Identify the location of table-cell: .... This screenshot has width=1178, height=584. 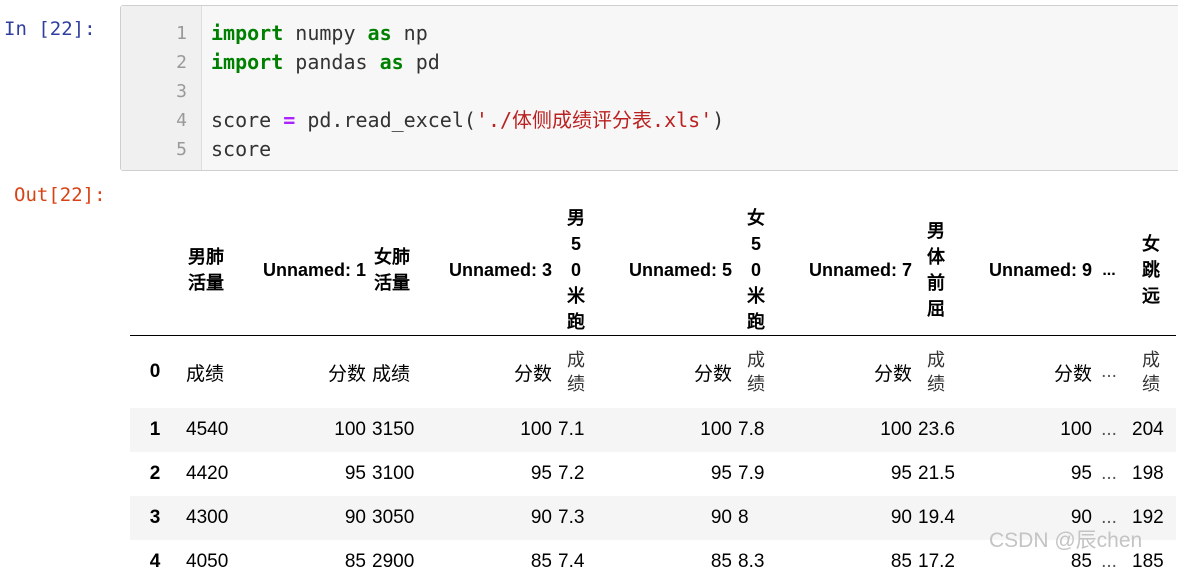
(1109, 372).